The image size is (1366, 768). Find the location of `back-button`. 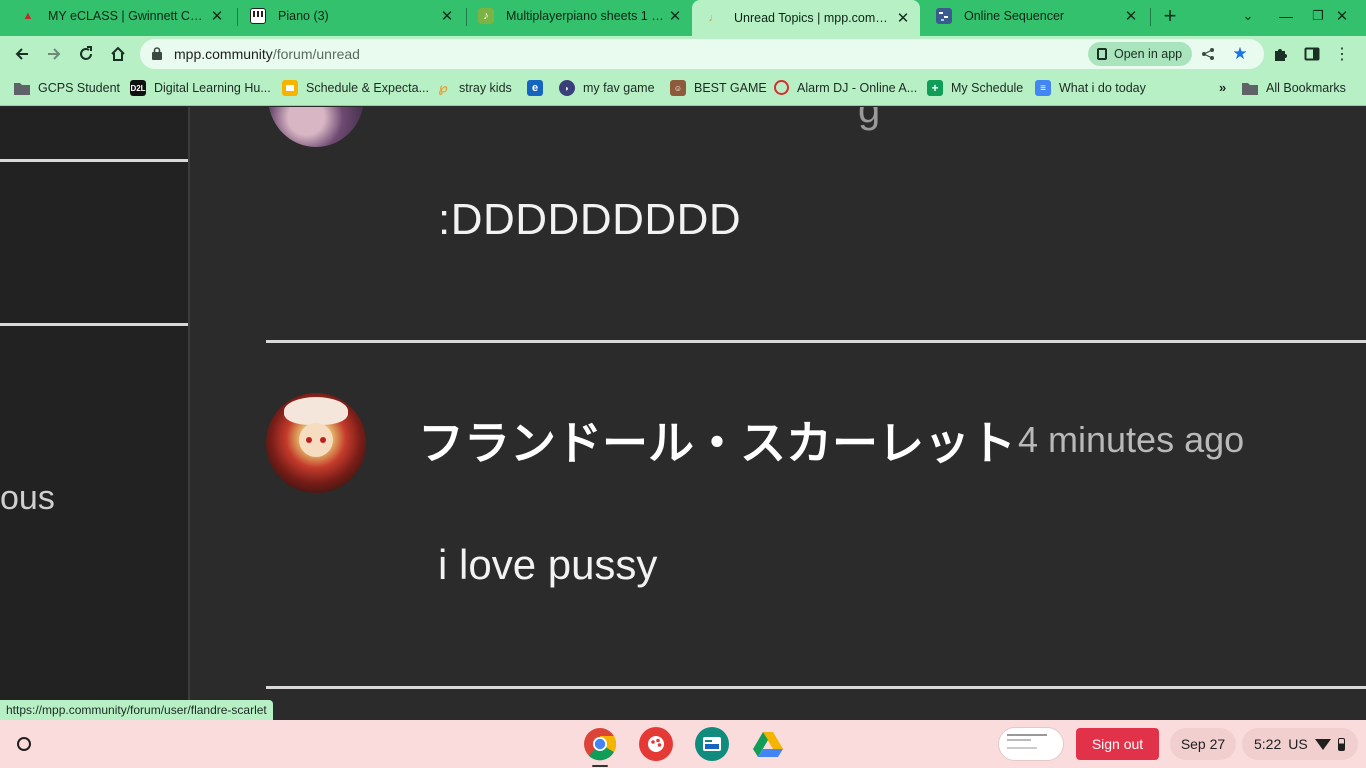

back-button is located at coordinates (22, 54).